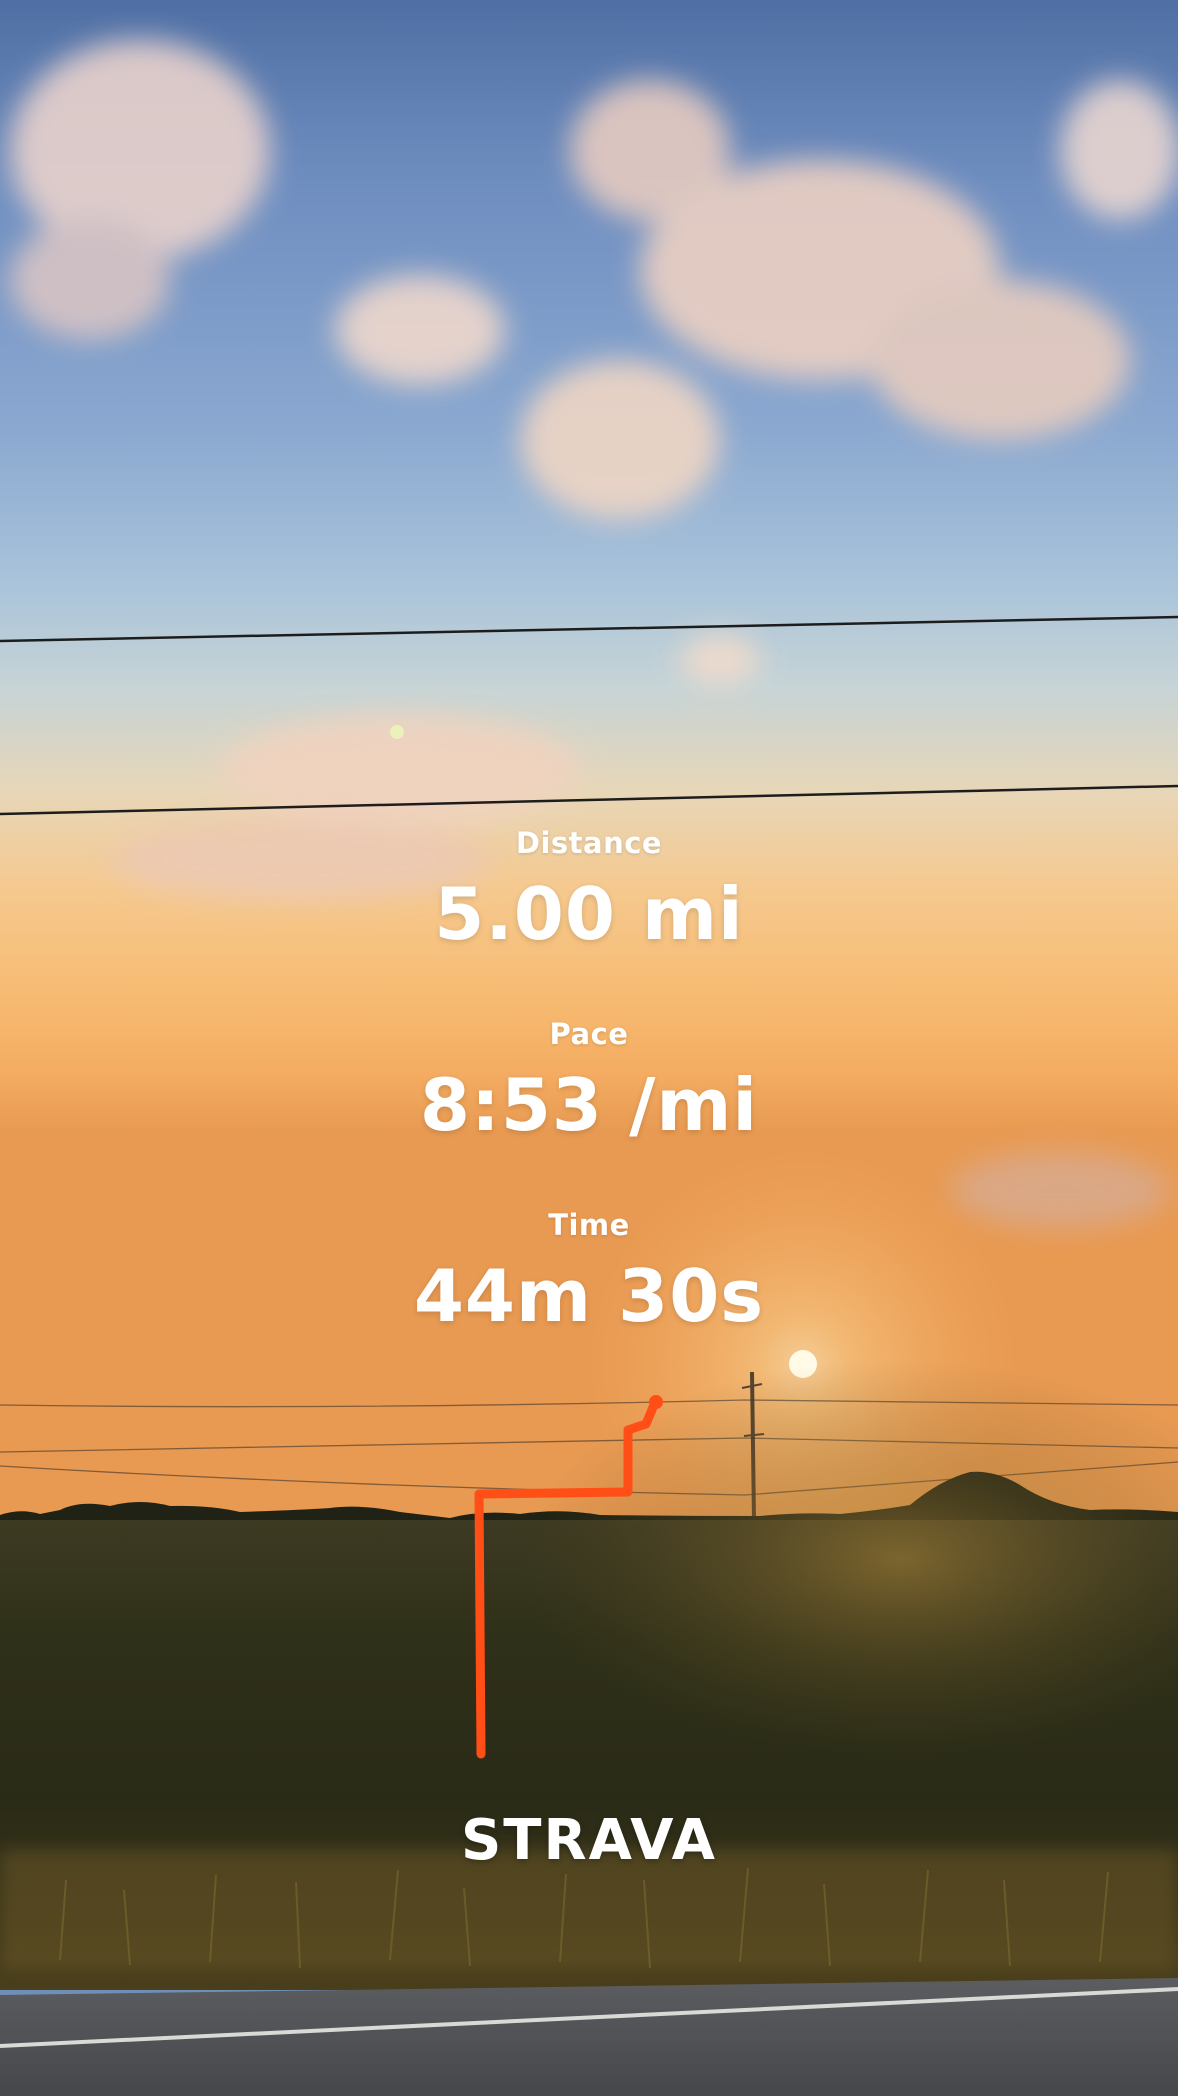 This screenshot has height=2096, width=1178. Describe the element at coordinates (589, 1225) in the screenshot. I see `time-label: Time` at that location.